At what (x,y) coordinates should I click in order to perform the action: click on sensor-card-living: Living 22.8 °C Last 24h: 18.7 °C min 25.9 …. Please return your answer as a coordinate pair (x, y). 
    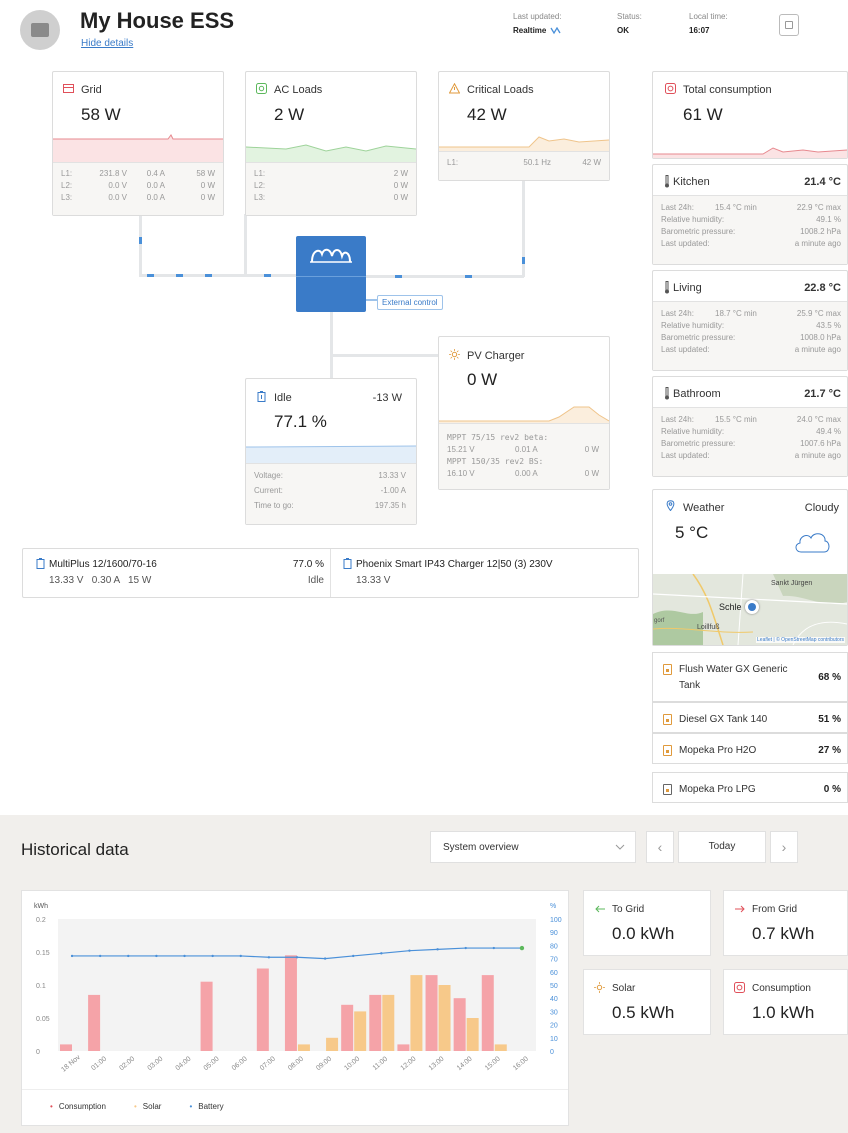
    Looking at the image, I should click on (750, 320).